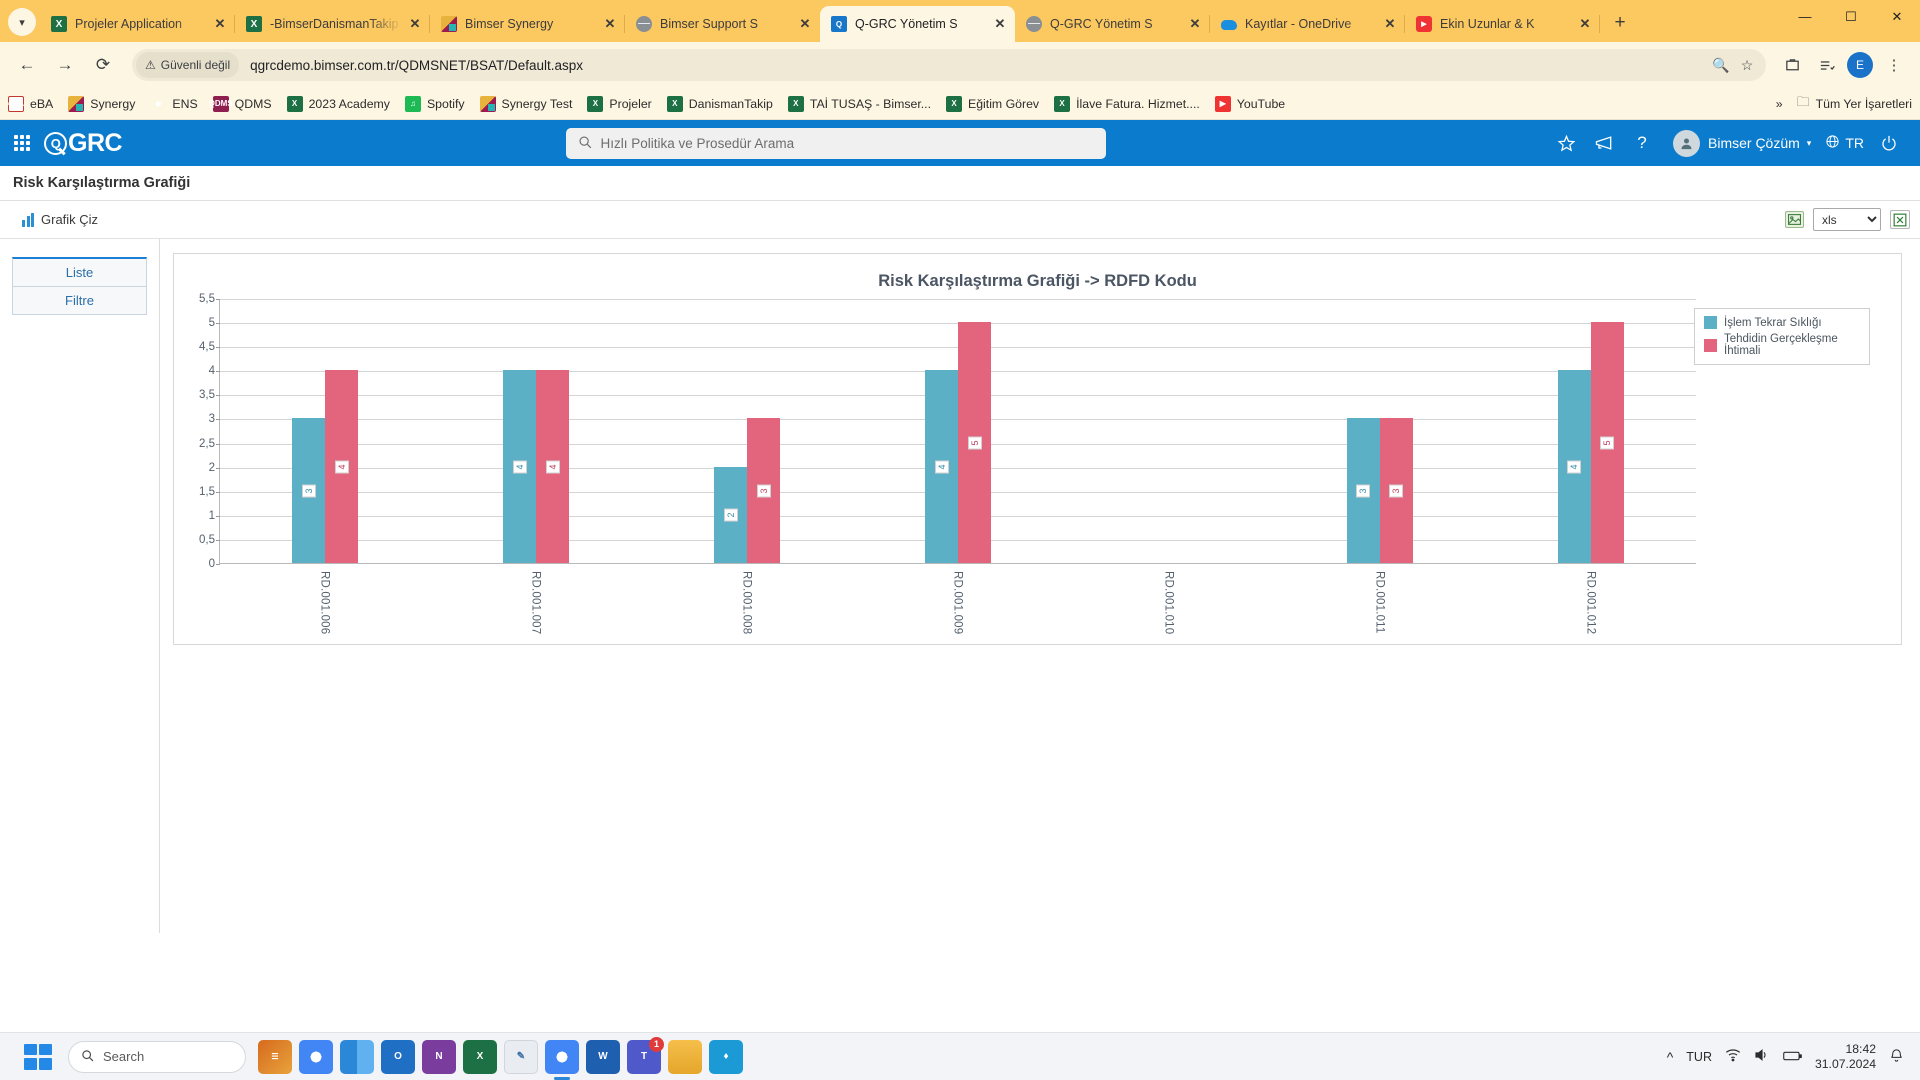  I want to click on search-input, so click(847, 143).